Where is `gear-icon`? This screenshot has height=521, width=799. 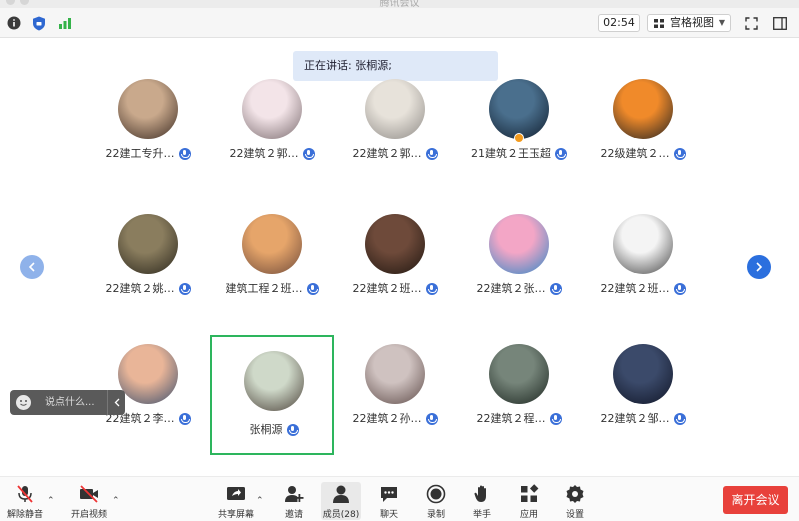
gear-icon is located at coordinates (575, 494).